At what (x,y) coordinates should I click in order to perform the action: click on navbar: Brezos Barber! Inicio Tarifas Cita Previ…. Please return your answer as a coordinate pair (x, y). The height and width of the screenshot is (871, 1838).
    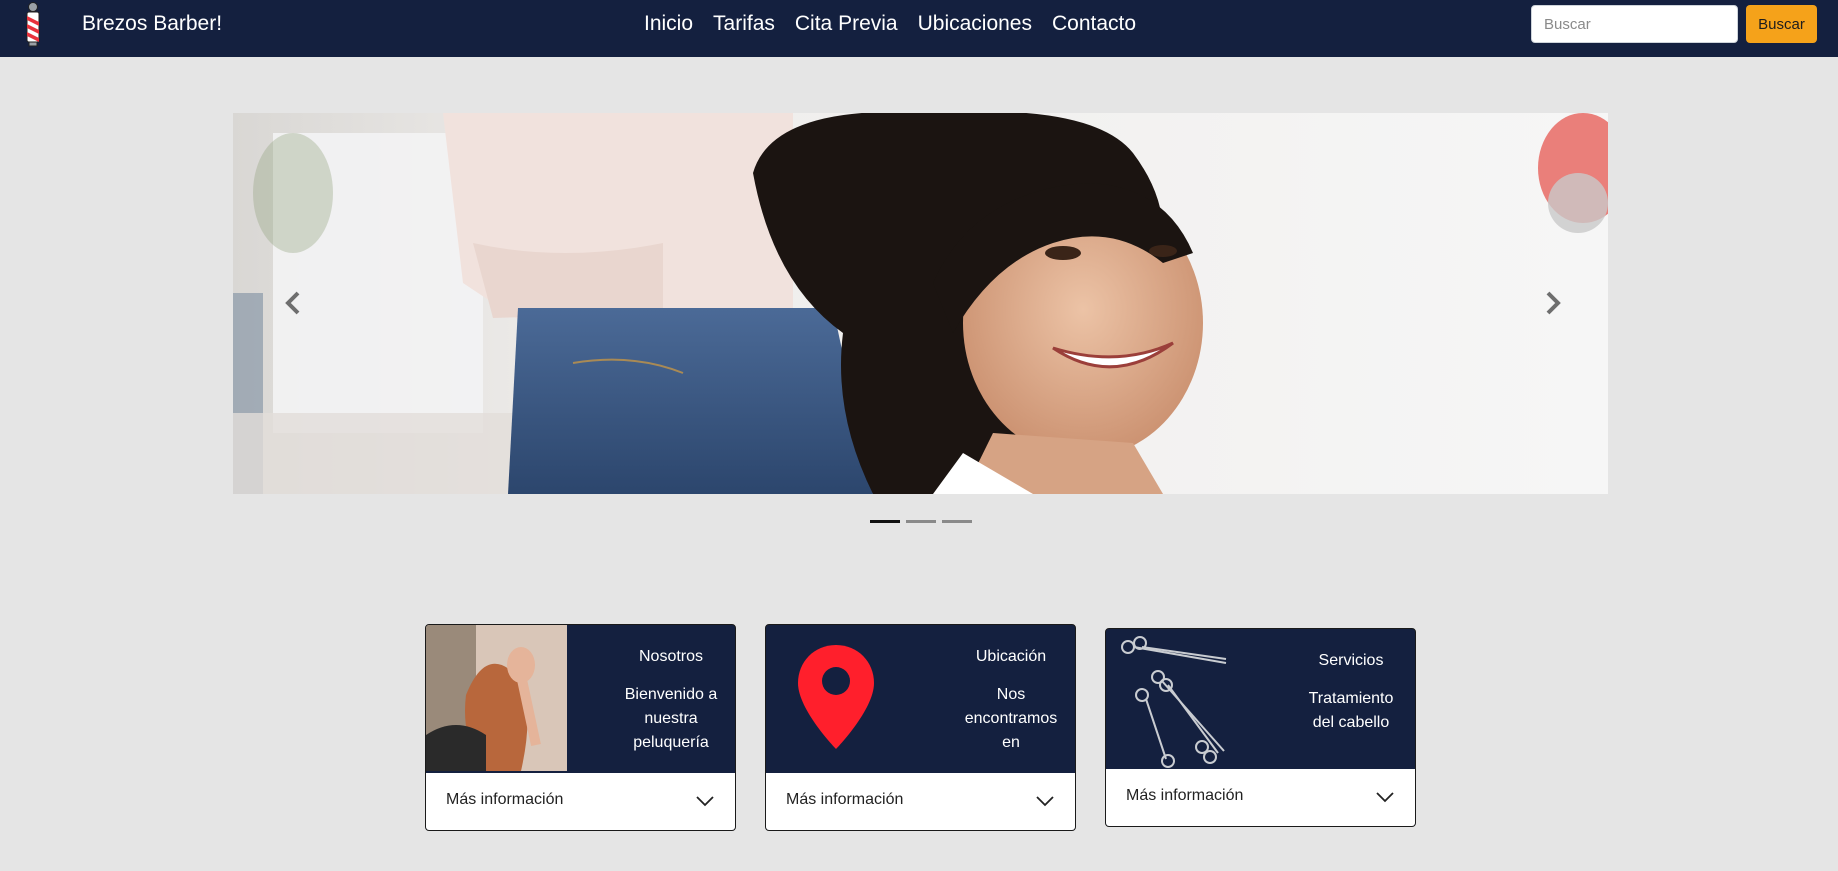
    Looking at the image, I should click on (919, 28).